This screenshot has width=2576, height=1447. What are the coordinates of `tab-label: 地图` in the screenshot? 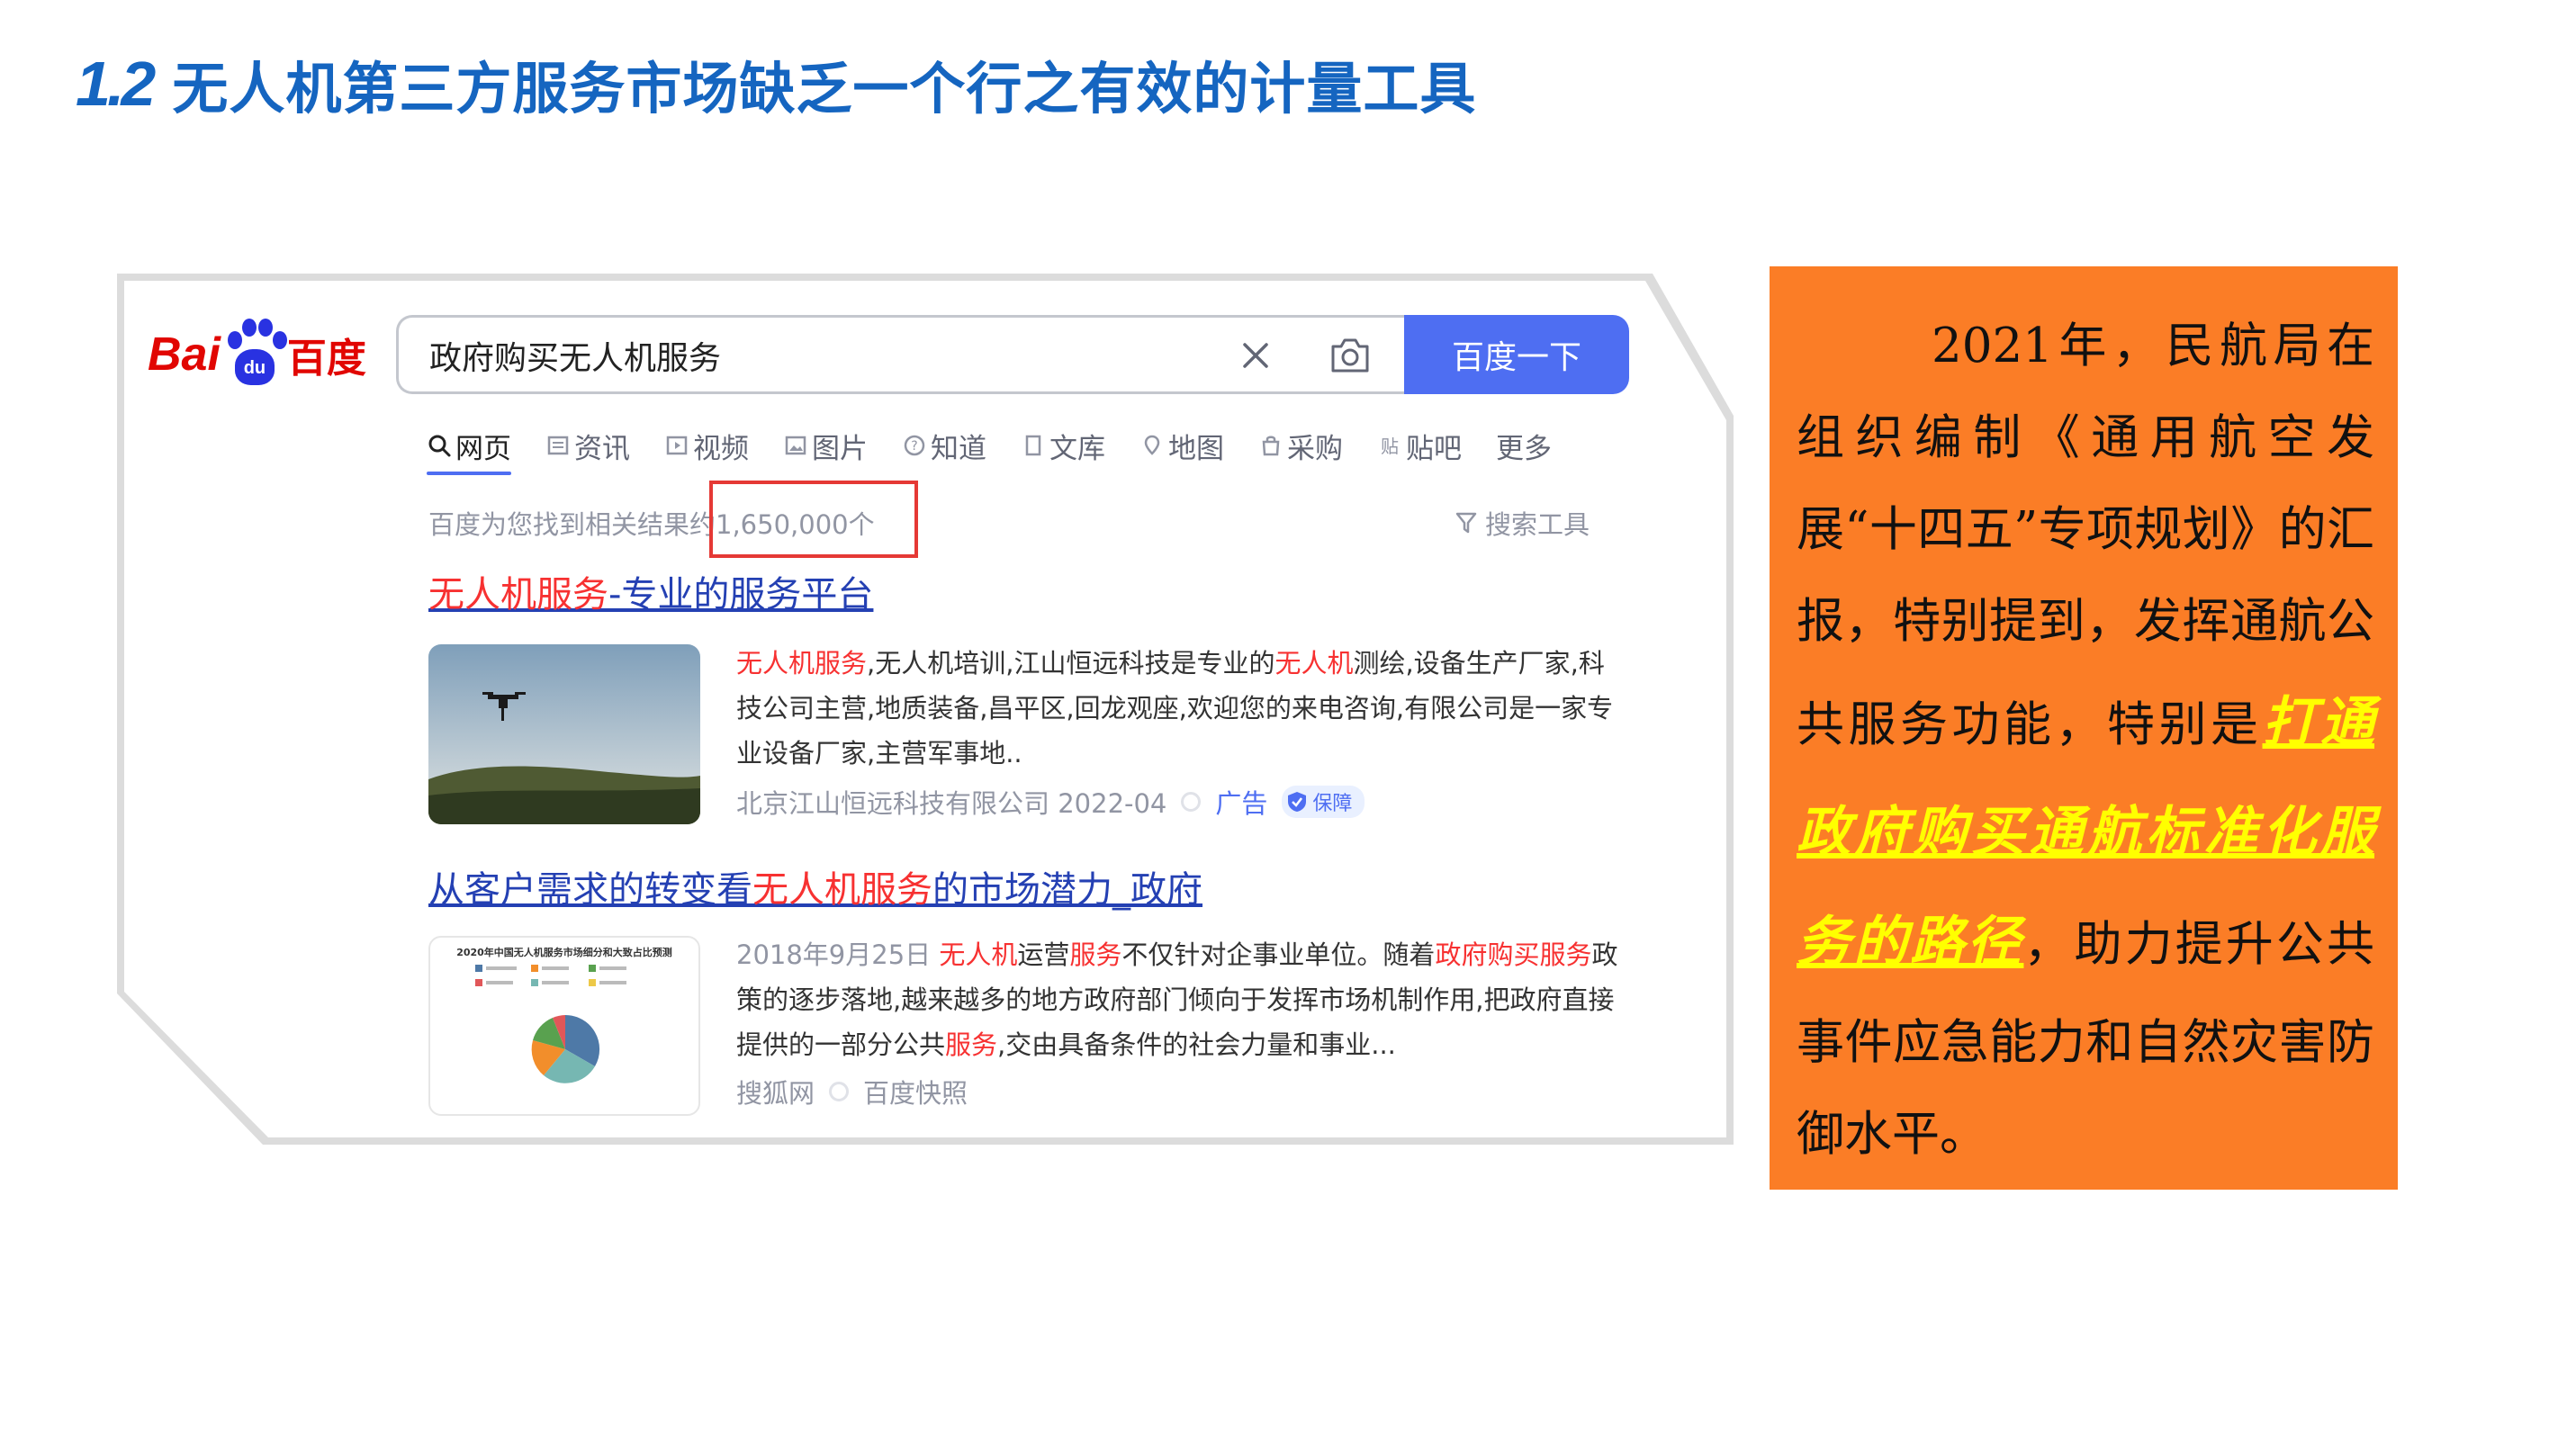 It's located at (1196, 449).